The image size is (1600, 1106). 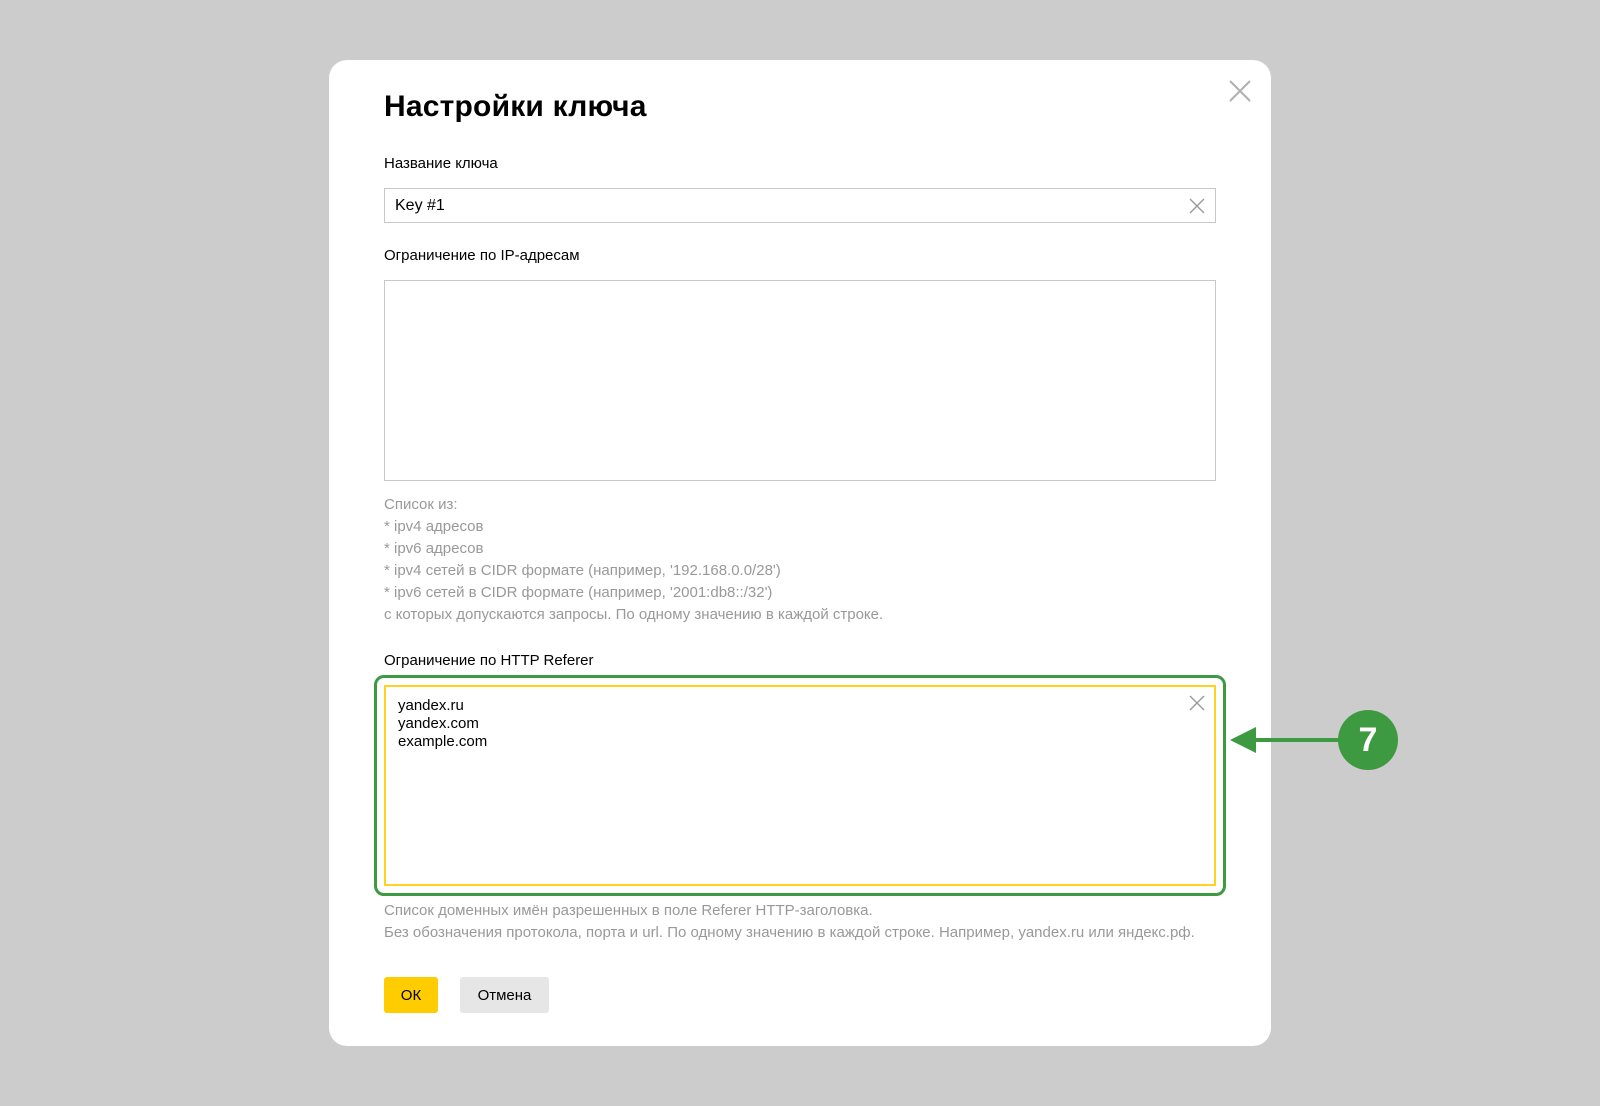 What do you see at coordinates (421, 504) in the screenshot?
I see `hint-line: Список из:` at bounding box center [421, 504].